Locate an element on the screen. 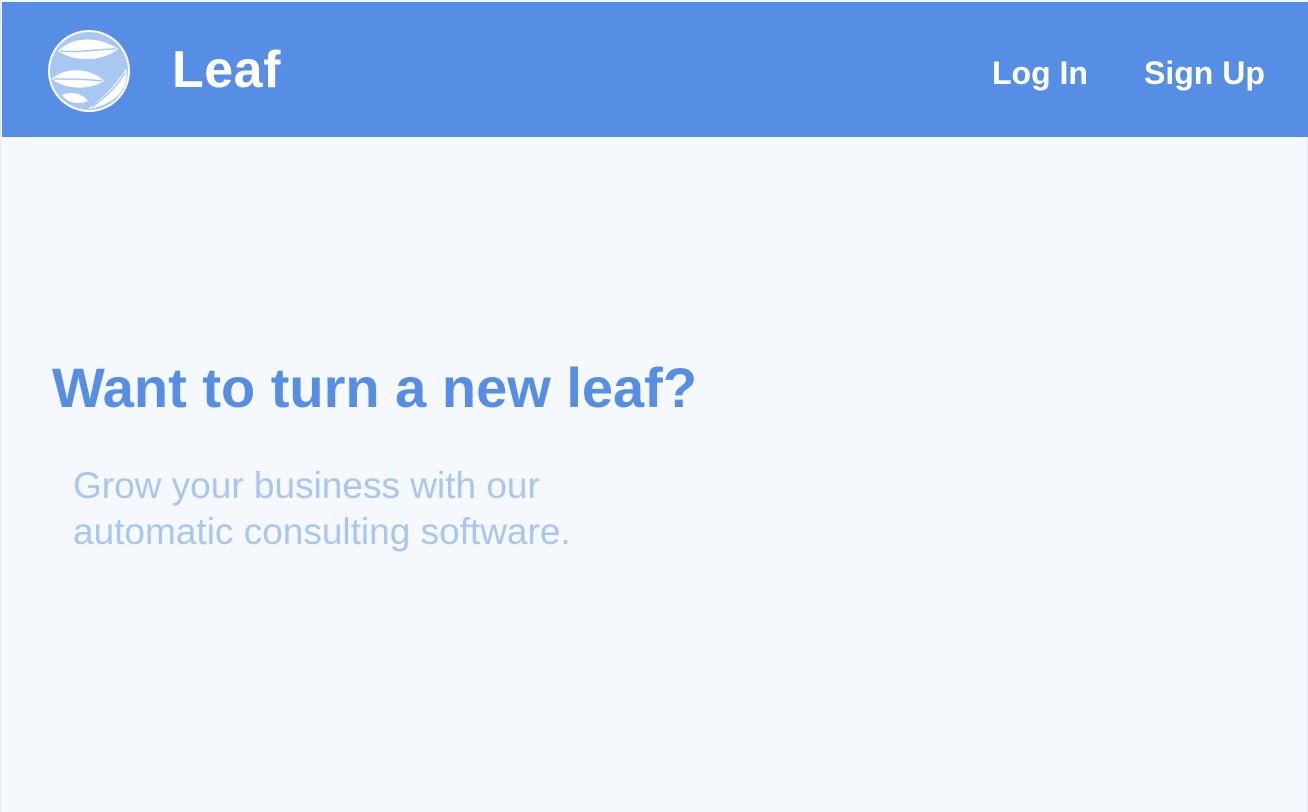  leaf-logo-icon is located at coordinates (89, 71).